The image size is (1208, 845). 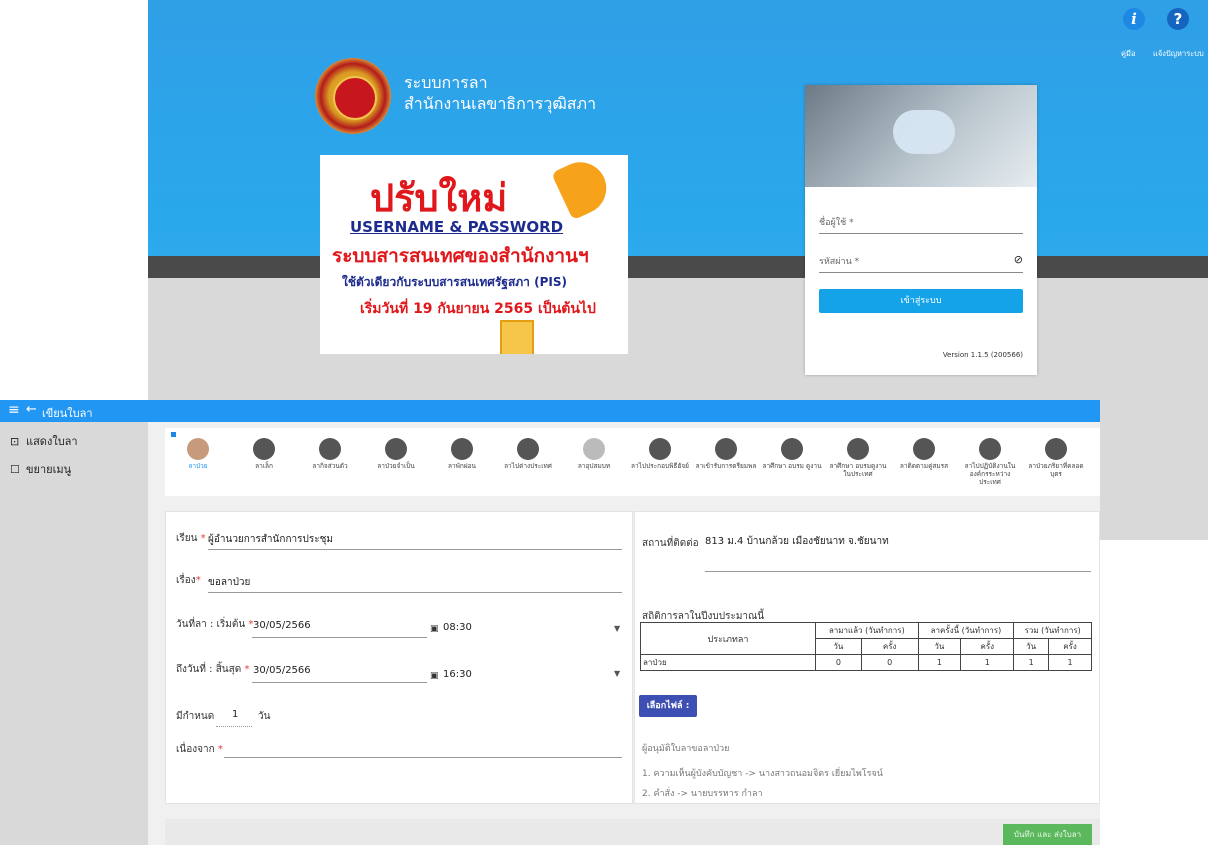 I want to click on tab-sick-leave: ลาป่วย, so click(x=198, y=462).